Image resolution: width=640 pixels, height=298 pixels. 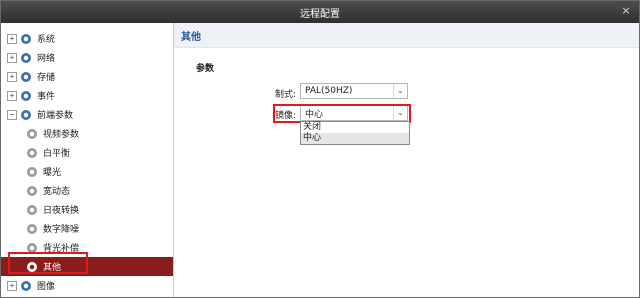 What do you see at coordinates (87, 114) in the screenshot?
I see `sidebar-item-frontend-params: − 前端参数` at bounding box center [87, 114].